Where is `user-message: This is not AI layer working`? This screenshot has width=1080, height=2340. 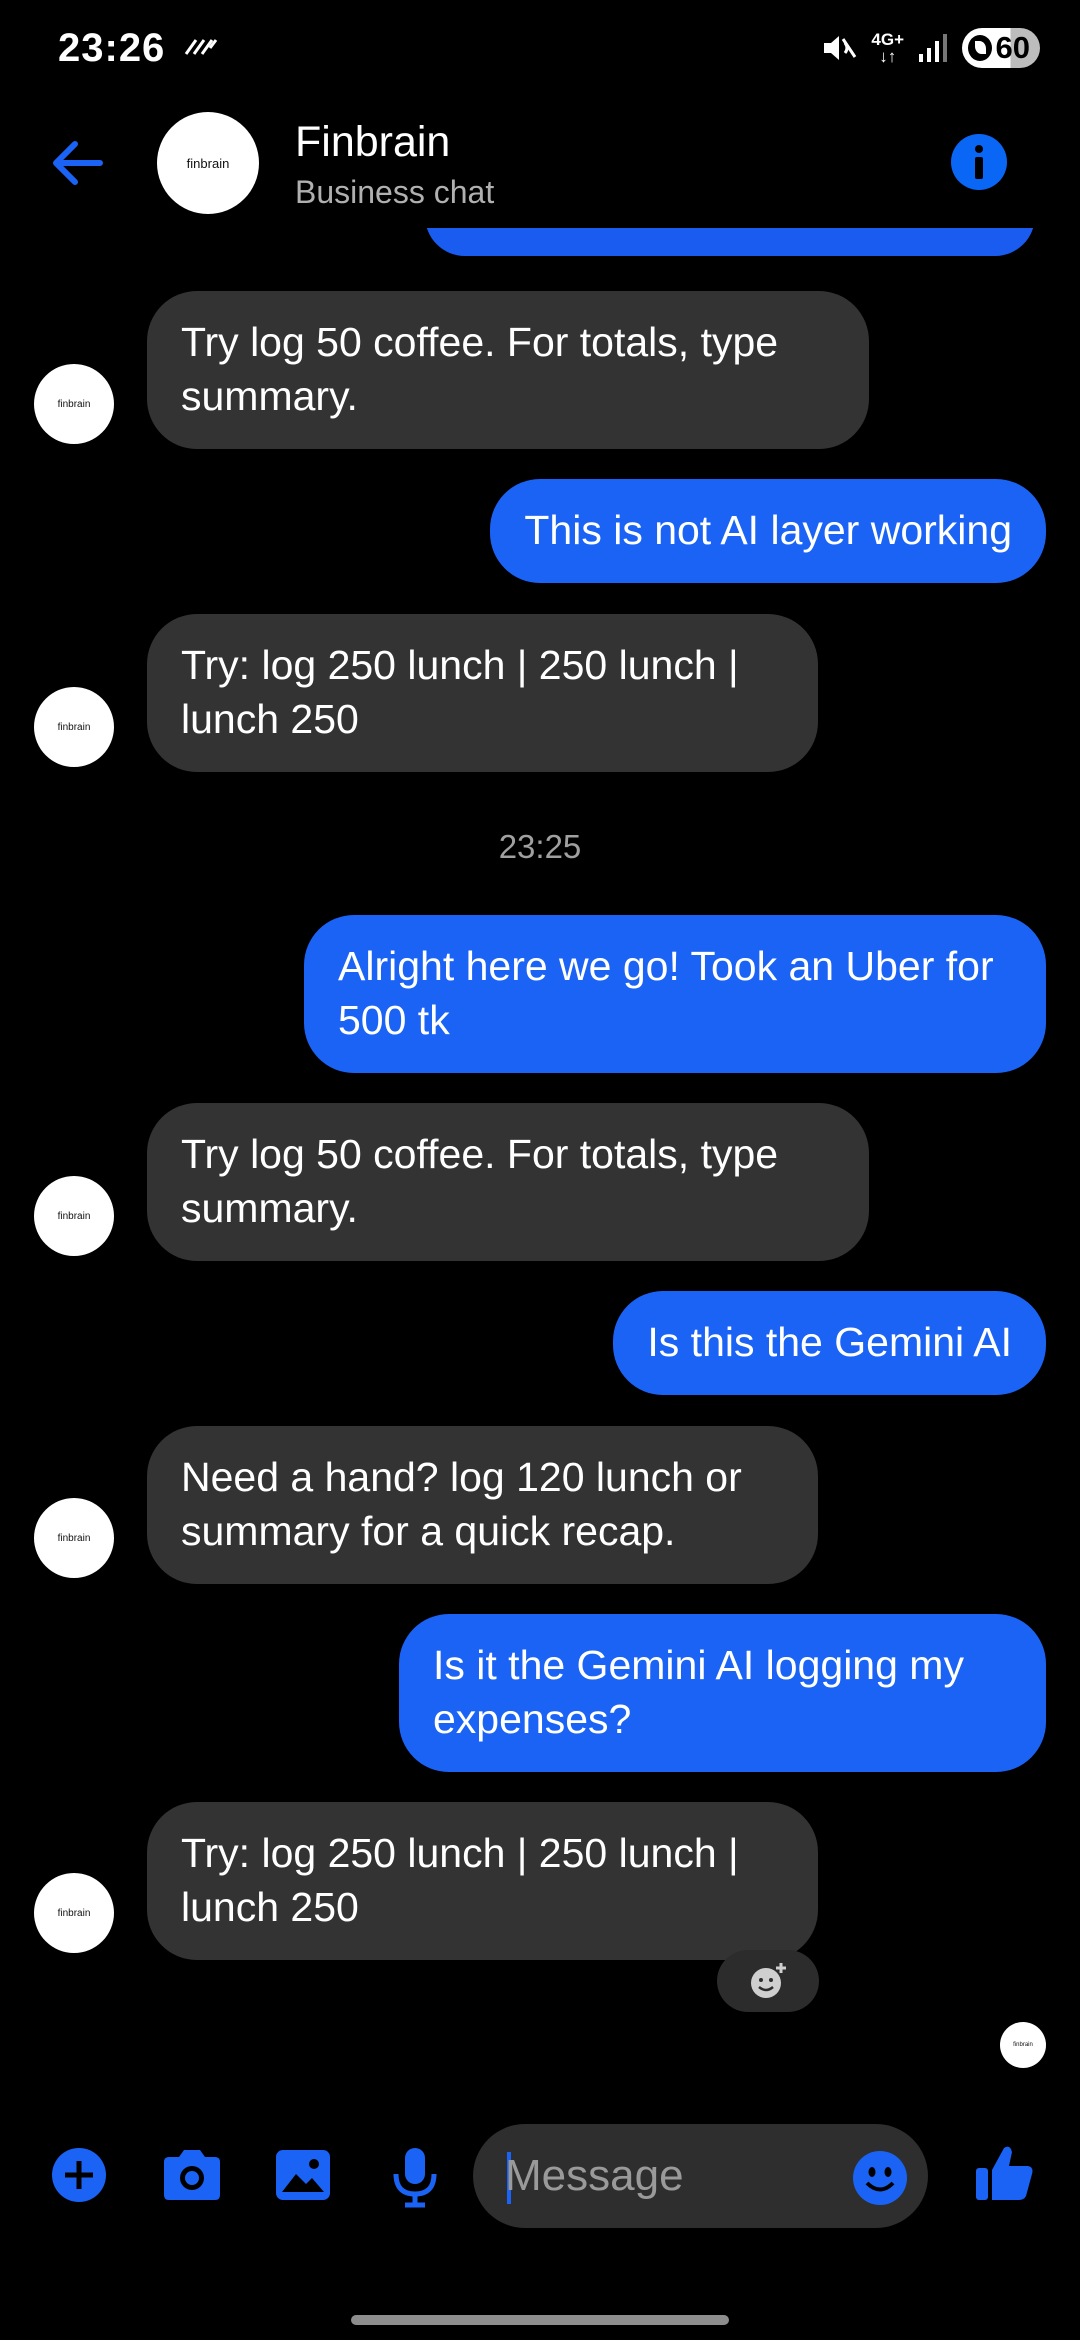 user-message: This is not AI layer working is located at coordinates (768, 531).